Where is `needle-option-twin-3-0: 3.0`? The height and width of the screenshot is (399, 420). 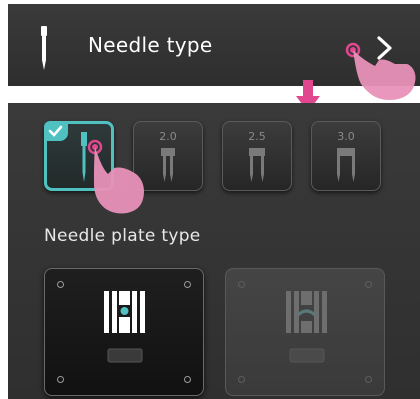
needle-option-twin-3-0: 3.0 is located at coordinates (346, 156).